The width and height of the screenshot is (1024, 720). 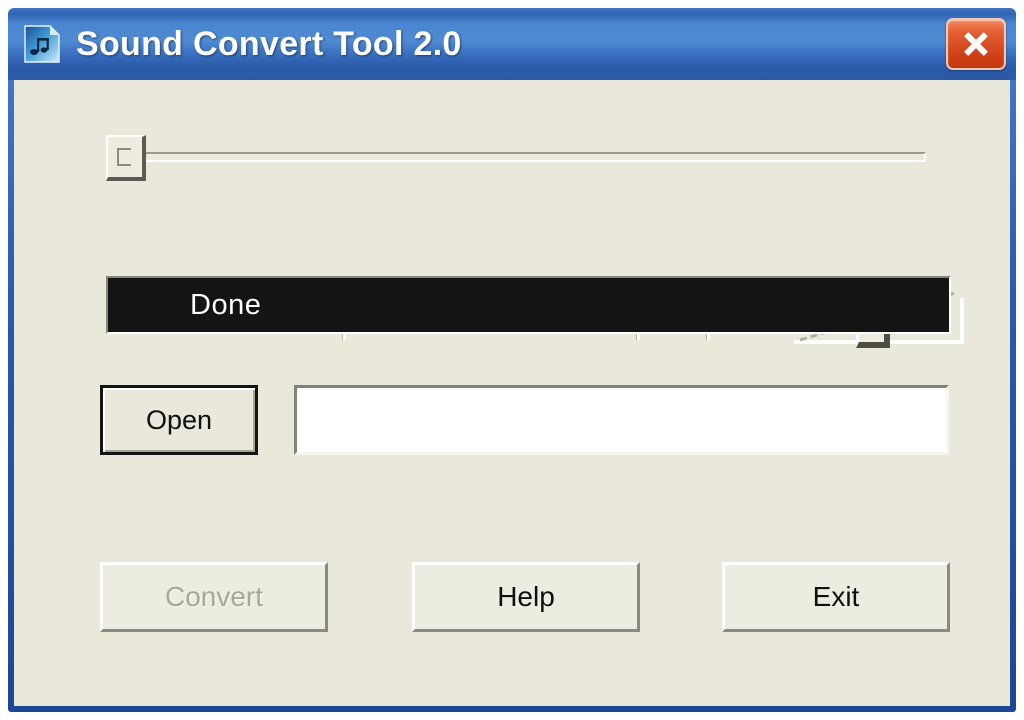 I want to click on open-button: Open, so click(x=179, y=420).